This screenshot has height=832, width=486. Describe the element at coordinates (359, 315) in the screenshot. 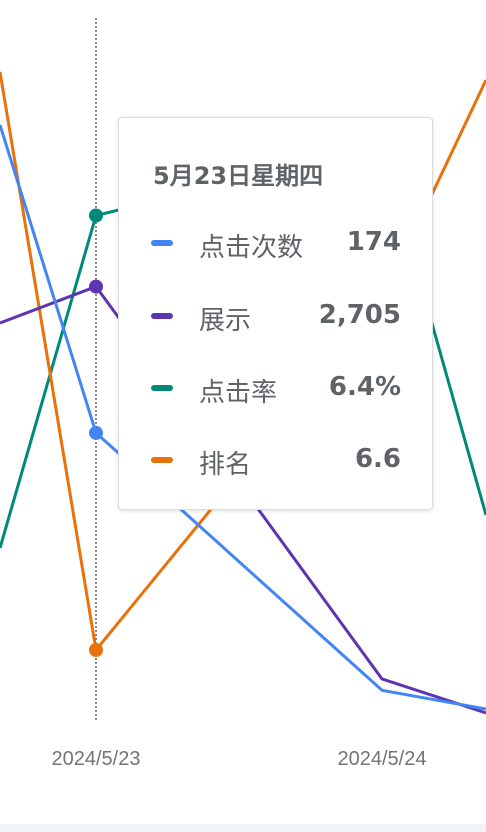

I see `tooltip-value: 2,705` at that location.